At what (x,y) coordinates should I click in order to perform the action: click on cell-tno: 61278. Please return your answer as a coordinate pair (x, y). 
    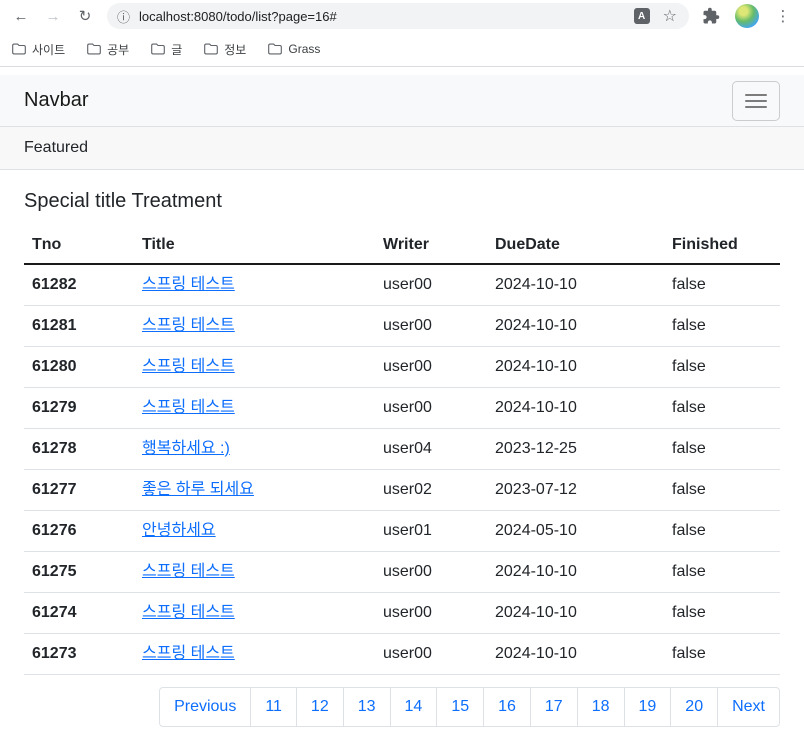
    Looking at the image, I should click on (79, 449).